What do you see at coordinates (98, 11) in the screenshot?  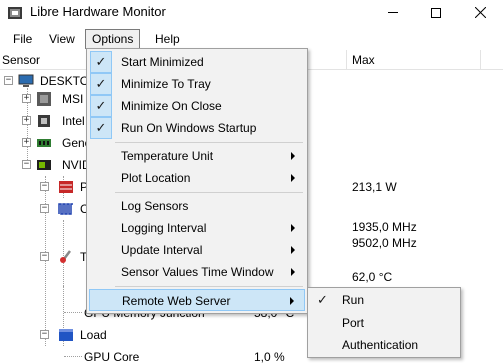 I see `window-title: Libre Hardware Monitor` at bounding box center [98, 11].